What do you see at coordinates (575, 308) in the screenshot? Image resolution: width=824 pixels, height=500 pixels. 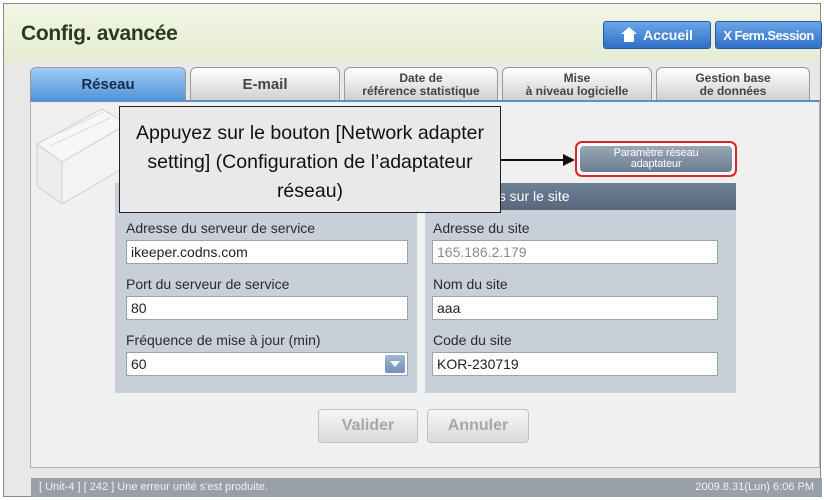 I see `site-name-field: aaa` at bounding box center [575, 308].